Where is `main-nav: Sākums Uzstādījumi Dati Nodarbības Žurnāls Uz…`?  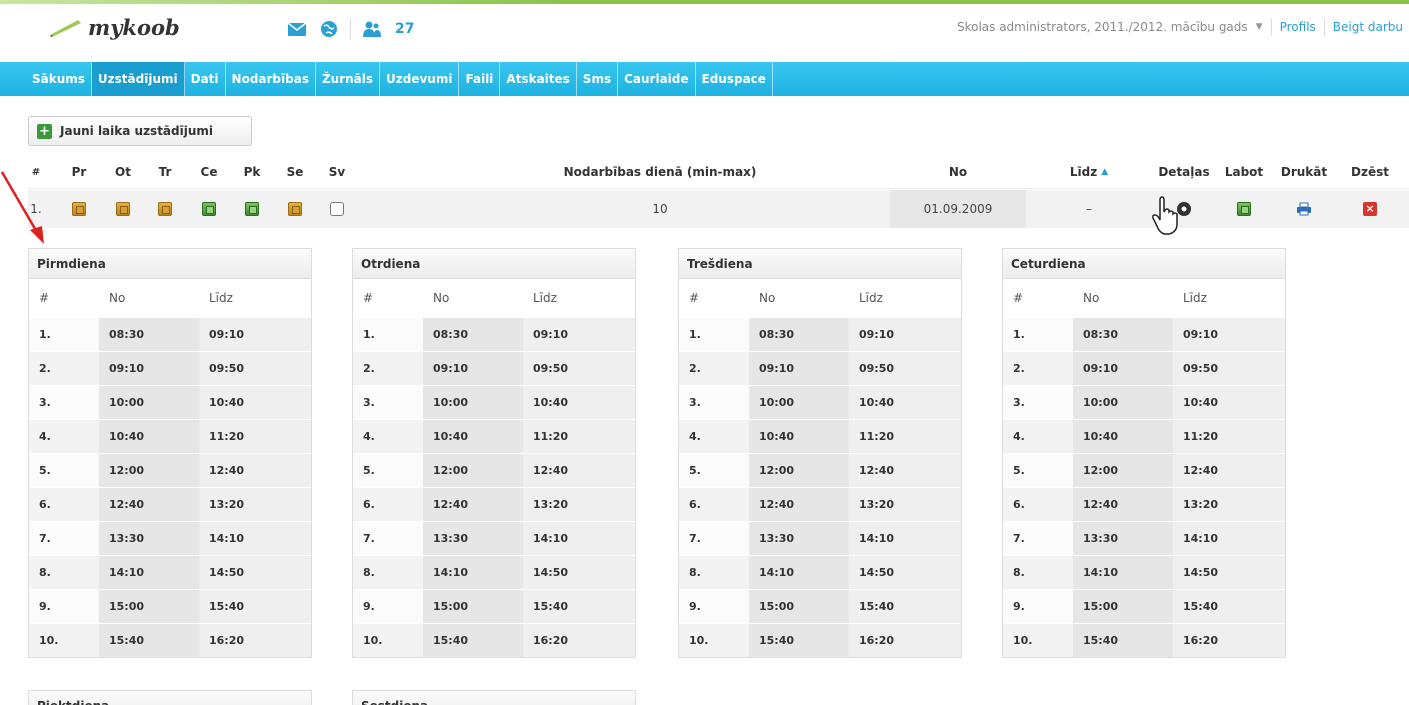
main-nav: Sākums Uzstādījumi Dati Nodarbības Žurnāls Uz… is located at coordinates (704, 79).